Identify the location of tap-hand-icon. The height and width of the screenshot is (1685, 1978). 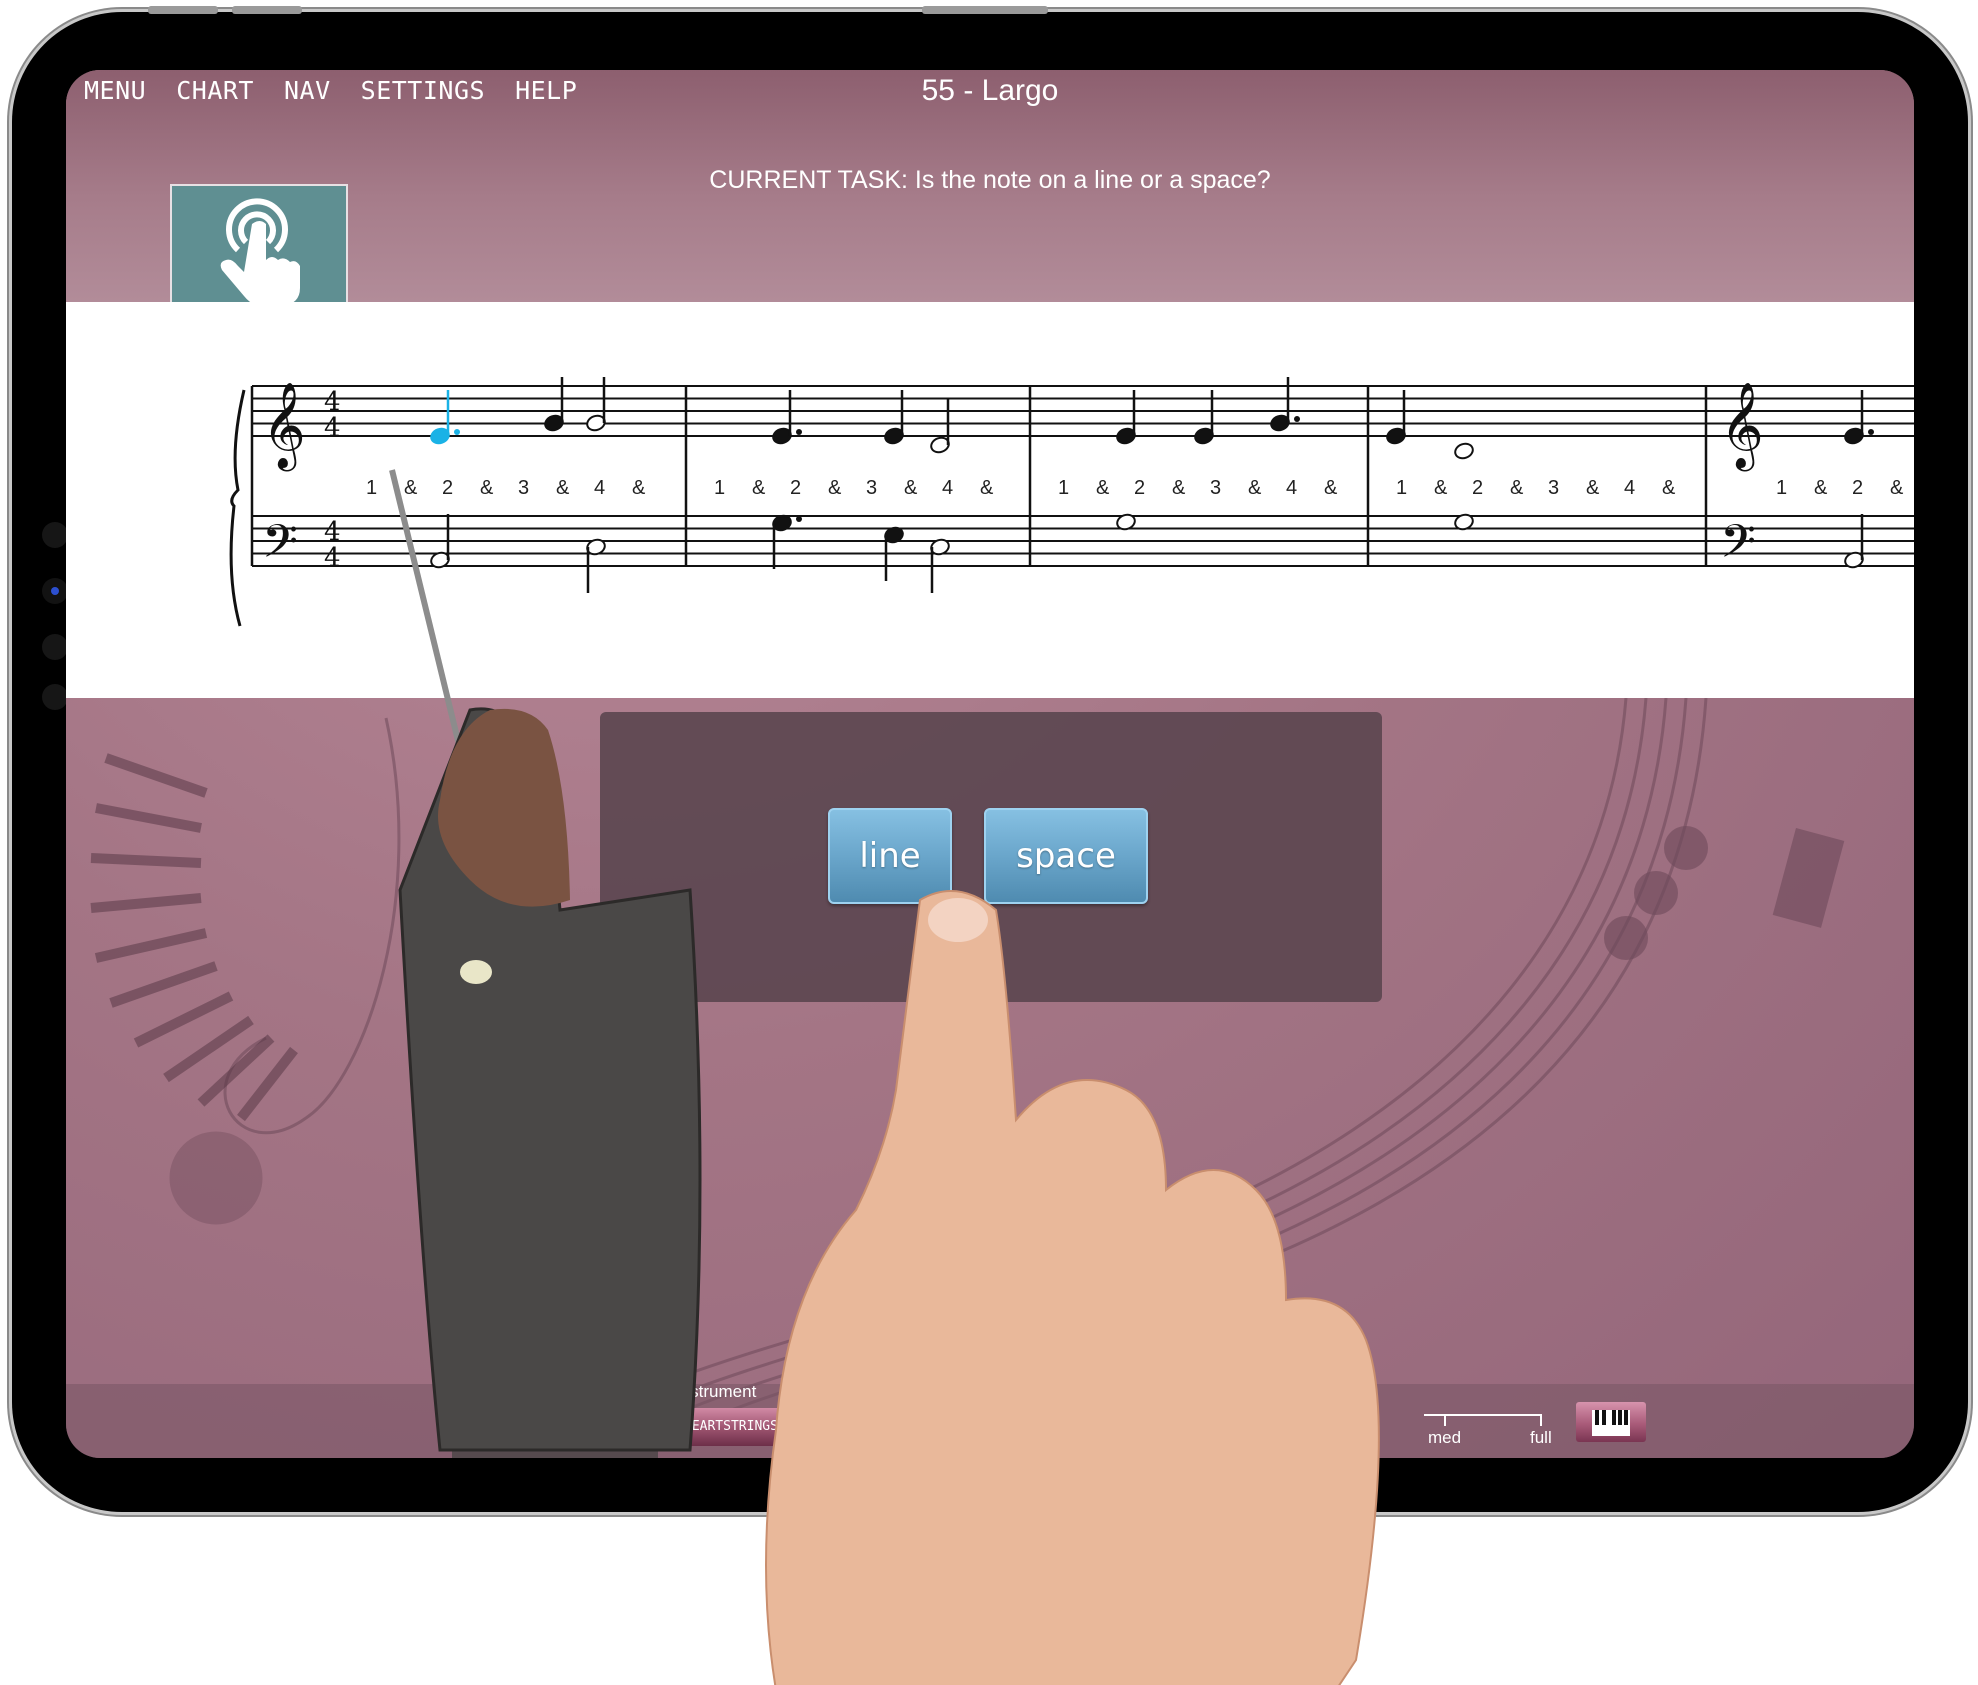
(260, 252).